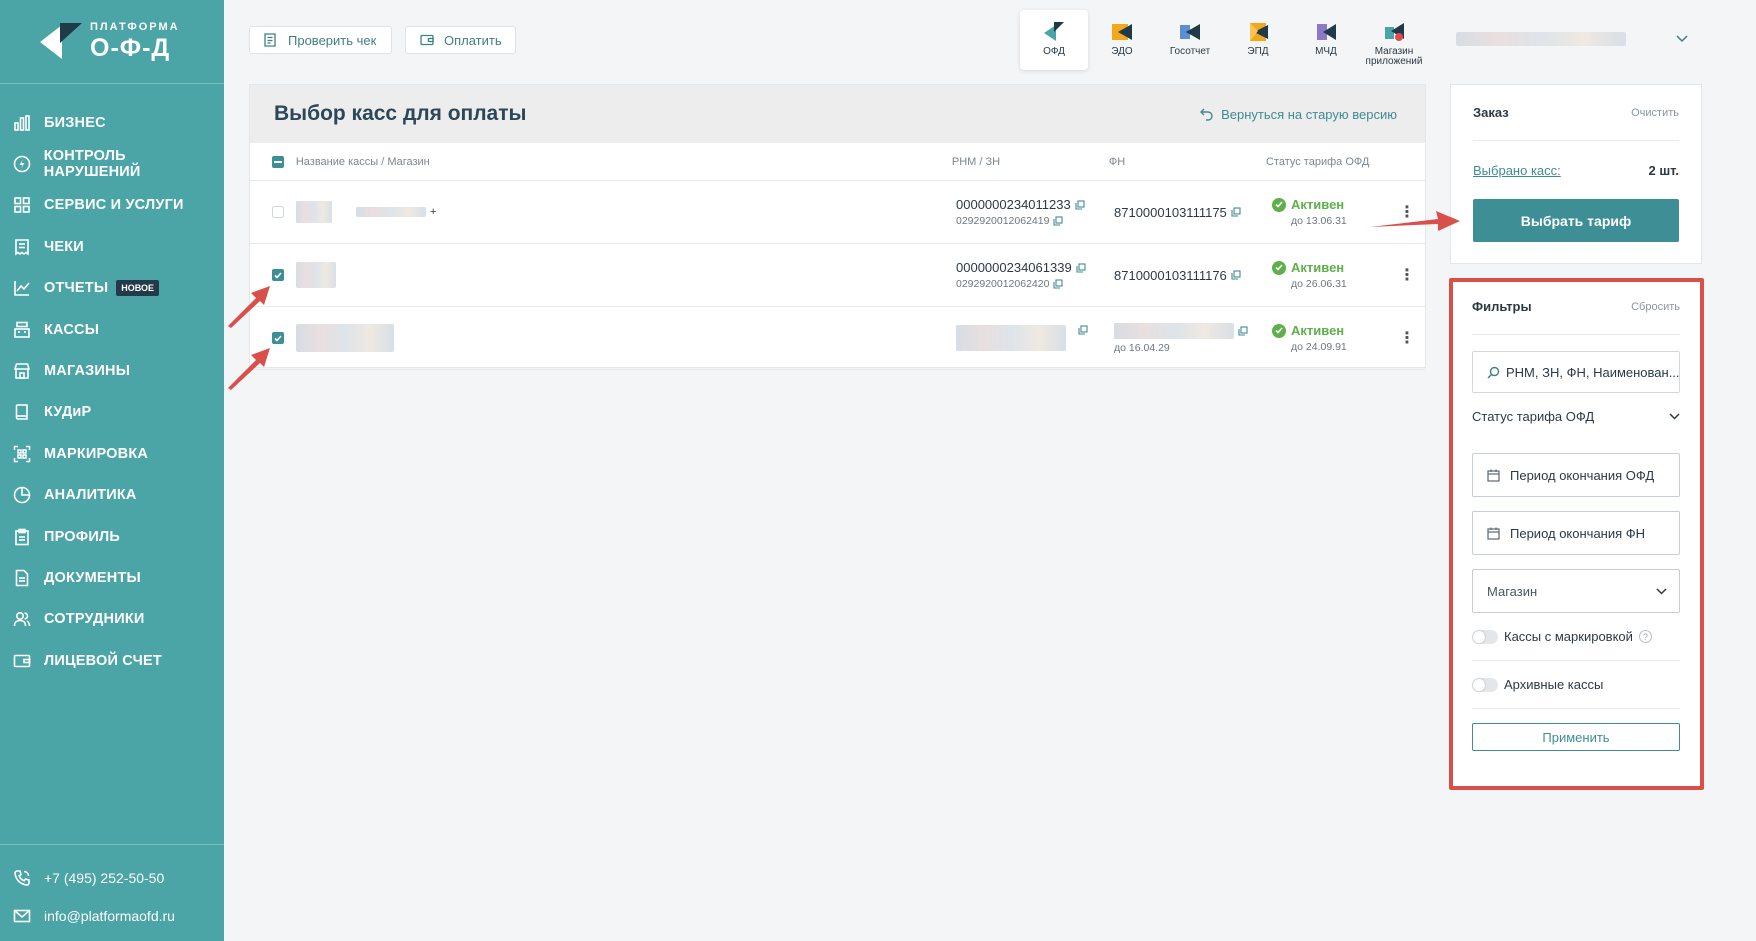  What do you see at coordinates (345, 338) in the screenshot?
I see `register-name-redacted` at bounding box center [345, 338].